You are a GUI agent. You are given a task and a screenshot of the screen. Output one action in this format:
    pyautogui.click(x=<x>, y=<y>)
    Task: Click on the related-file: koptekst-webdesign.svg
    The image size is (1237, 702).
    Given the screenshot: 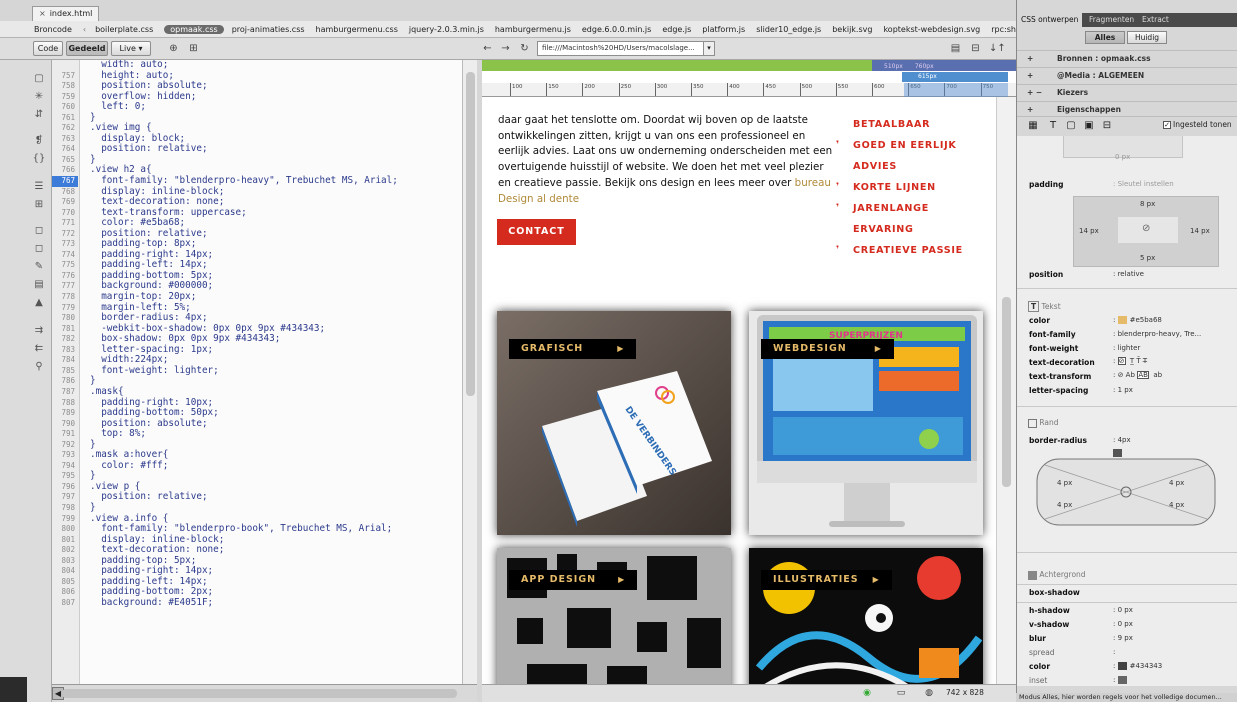 What is the action you would take?
    pyautogui.click(x=931, y=29)
    